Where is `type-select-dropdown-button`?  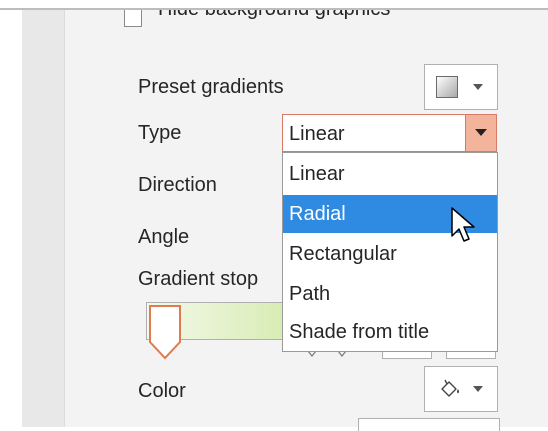 type-select-dropdown-button is located at coordinates (480, 133).